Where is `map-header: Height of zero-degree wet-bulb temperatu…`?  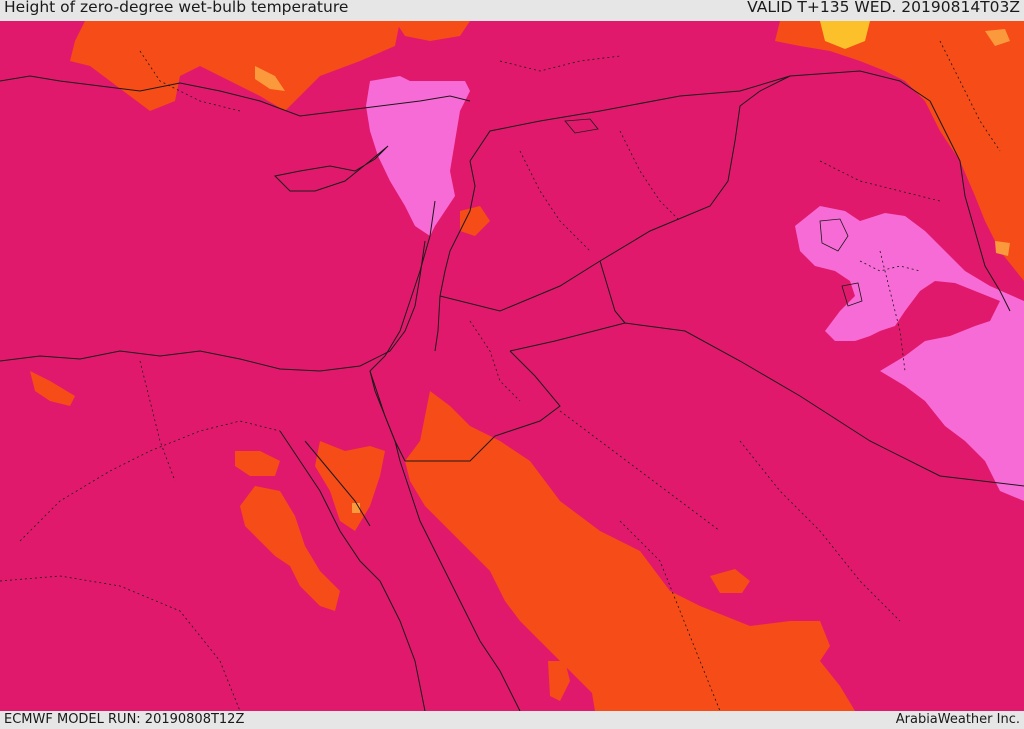 map-header: Height of zero-degree wet-bulb temperatu… is located at coordinates (512, 10).